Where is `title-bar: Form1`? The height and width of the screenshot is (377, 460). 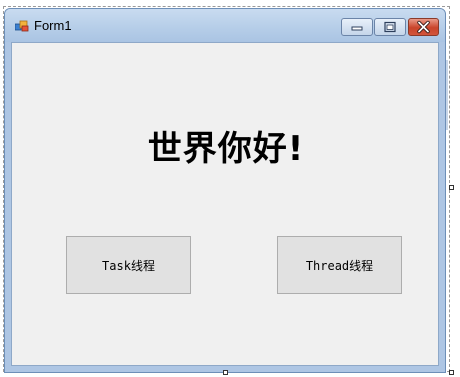 title-bar: Form1 is located at coordinates (225, 25).